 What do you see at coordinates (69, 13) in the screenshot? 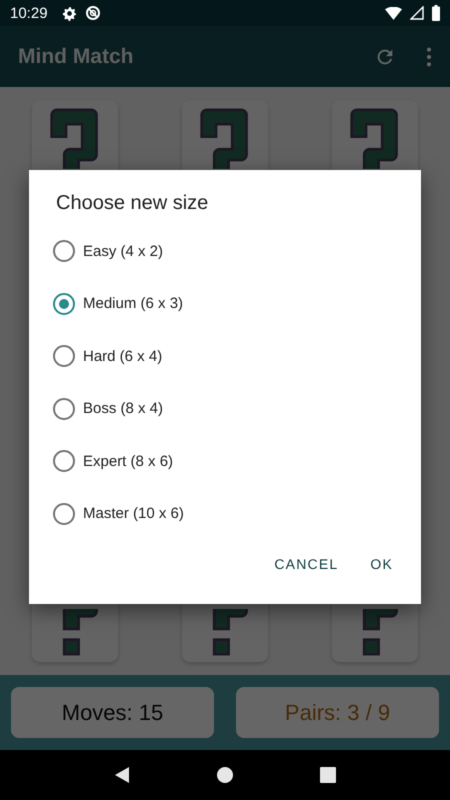
I see `settings-icon` at bounding box center [69, 13].